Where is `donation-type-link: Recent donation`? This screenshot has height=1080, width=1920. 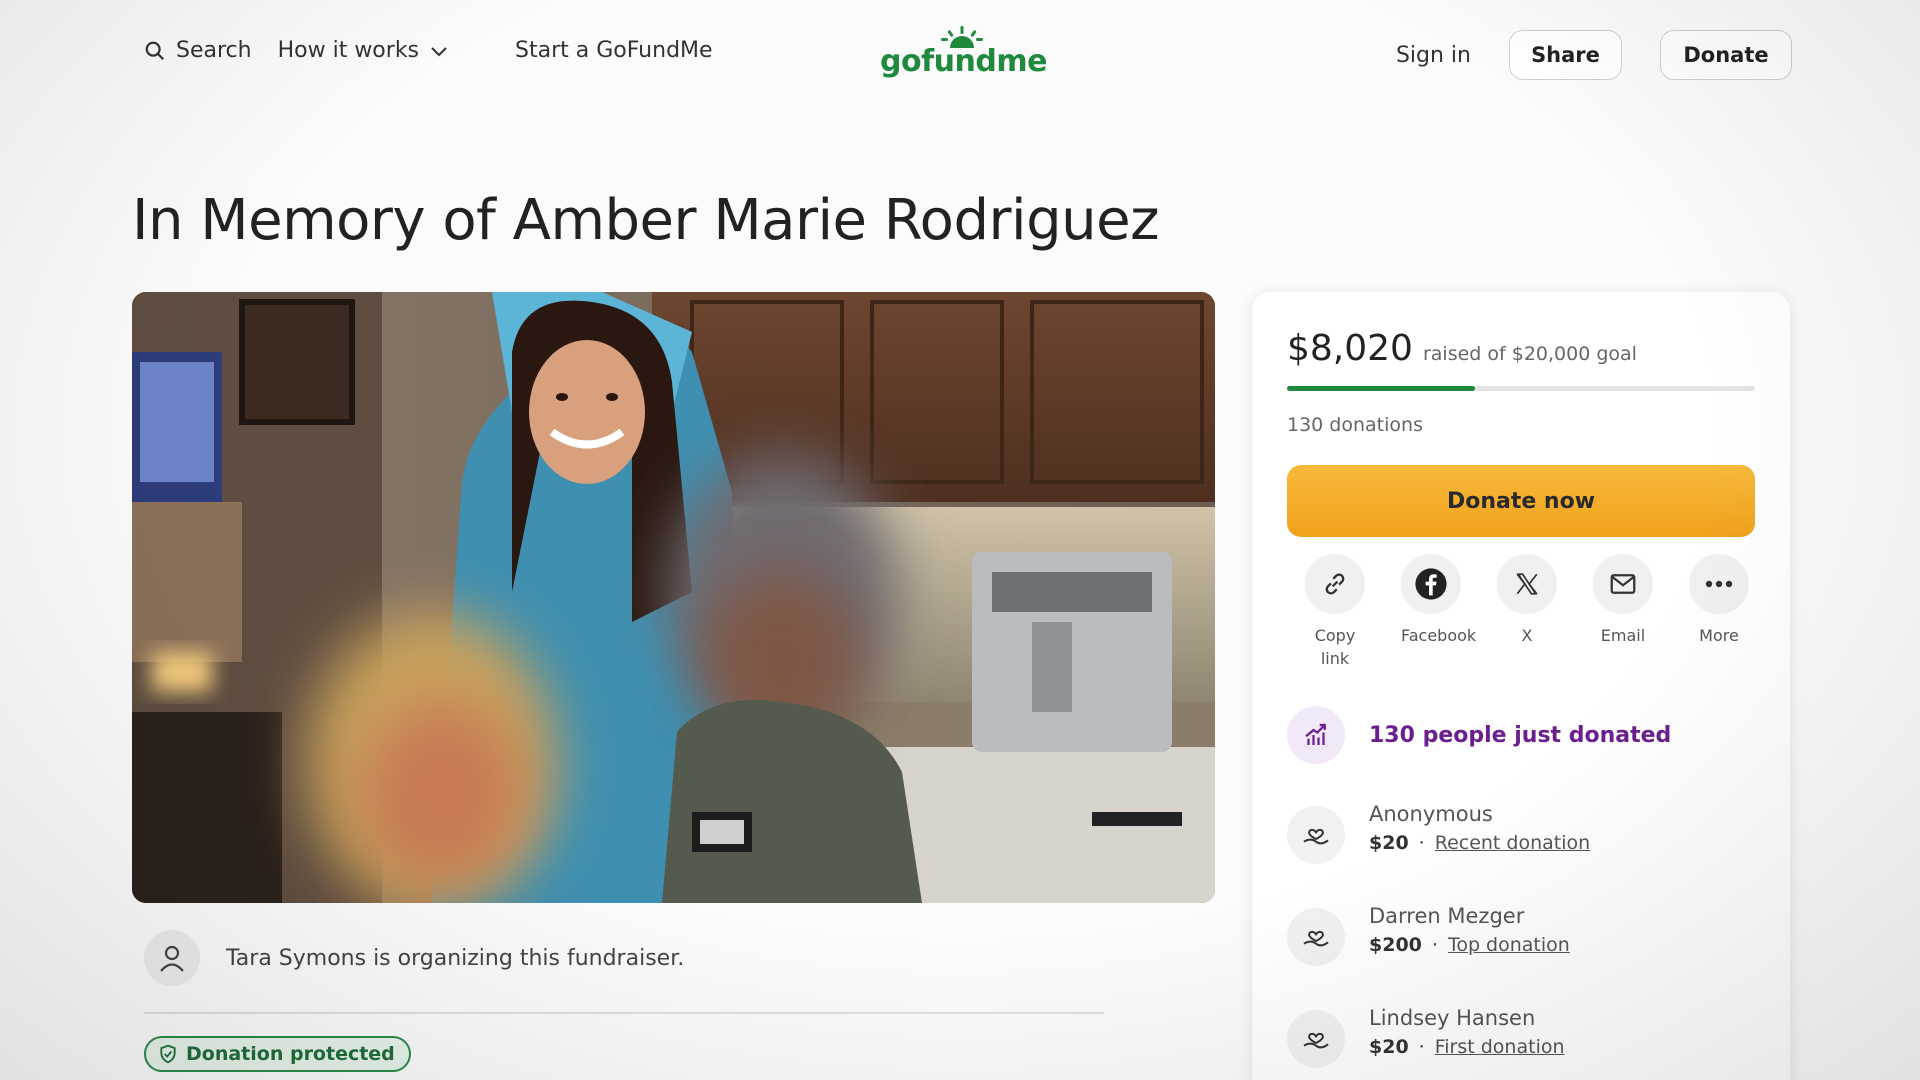 donation-type-link: Recent donation is located at coordinates (1512, 843).